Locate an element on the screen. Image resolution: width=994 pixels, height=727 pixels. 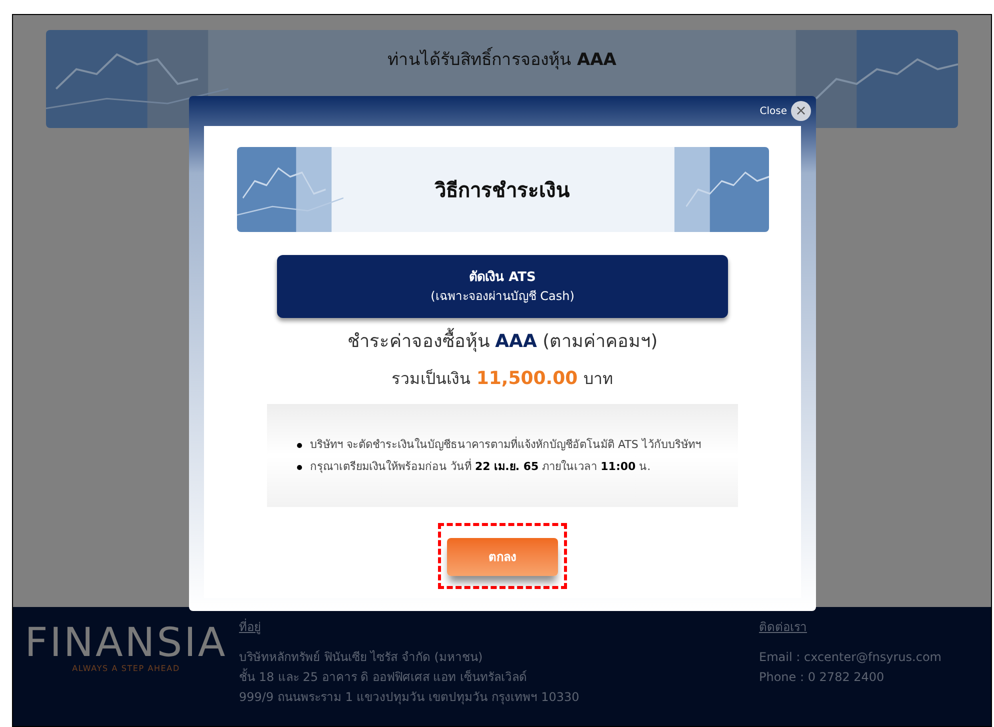
method-subtitle: (เฉพาะจองผ่านบัญชี Cash) is located at coordinates (502, 297).